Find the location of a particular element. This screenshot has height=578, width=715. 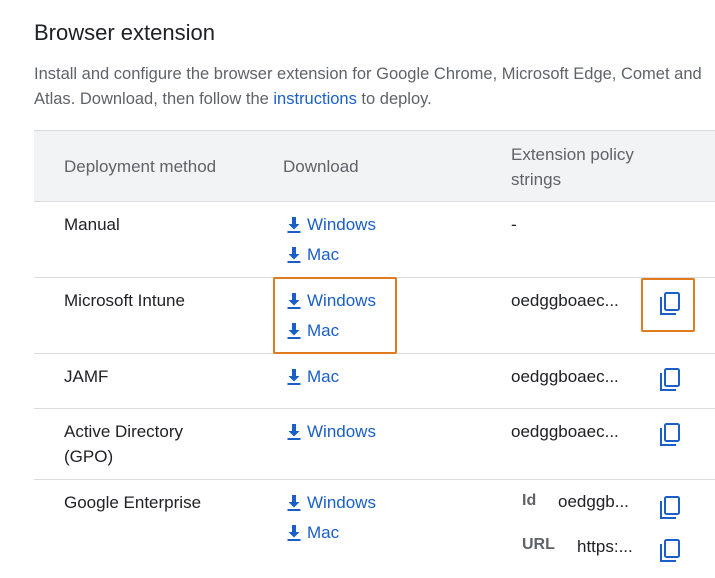

table-row: Manual Windows Mac - is located at coordinates (374, 240).